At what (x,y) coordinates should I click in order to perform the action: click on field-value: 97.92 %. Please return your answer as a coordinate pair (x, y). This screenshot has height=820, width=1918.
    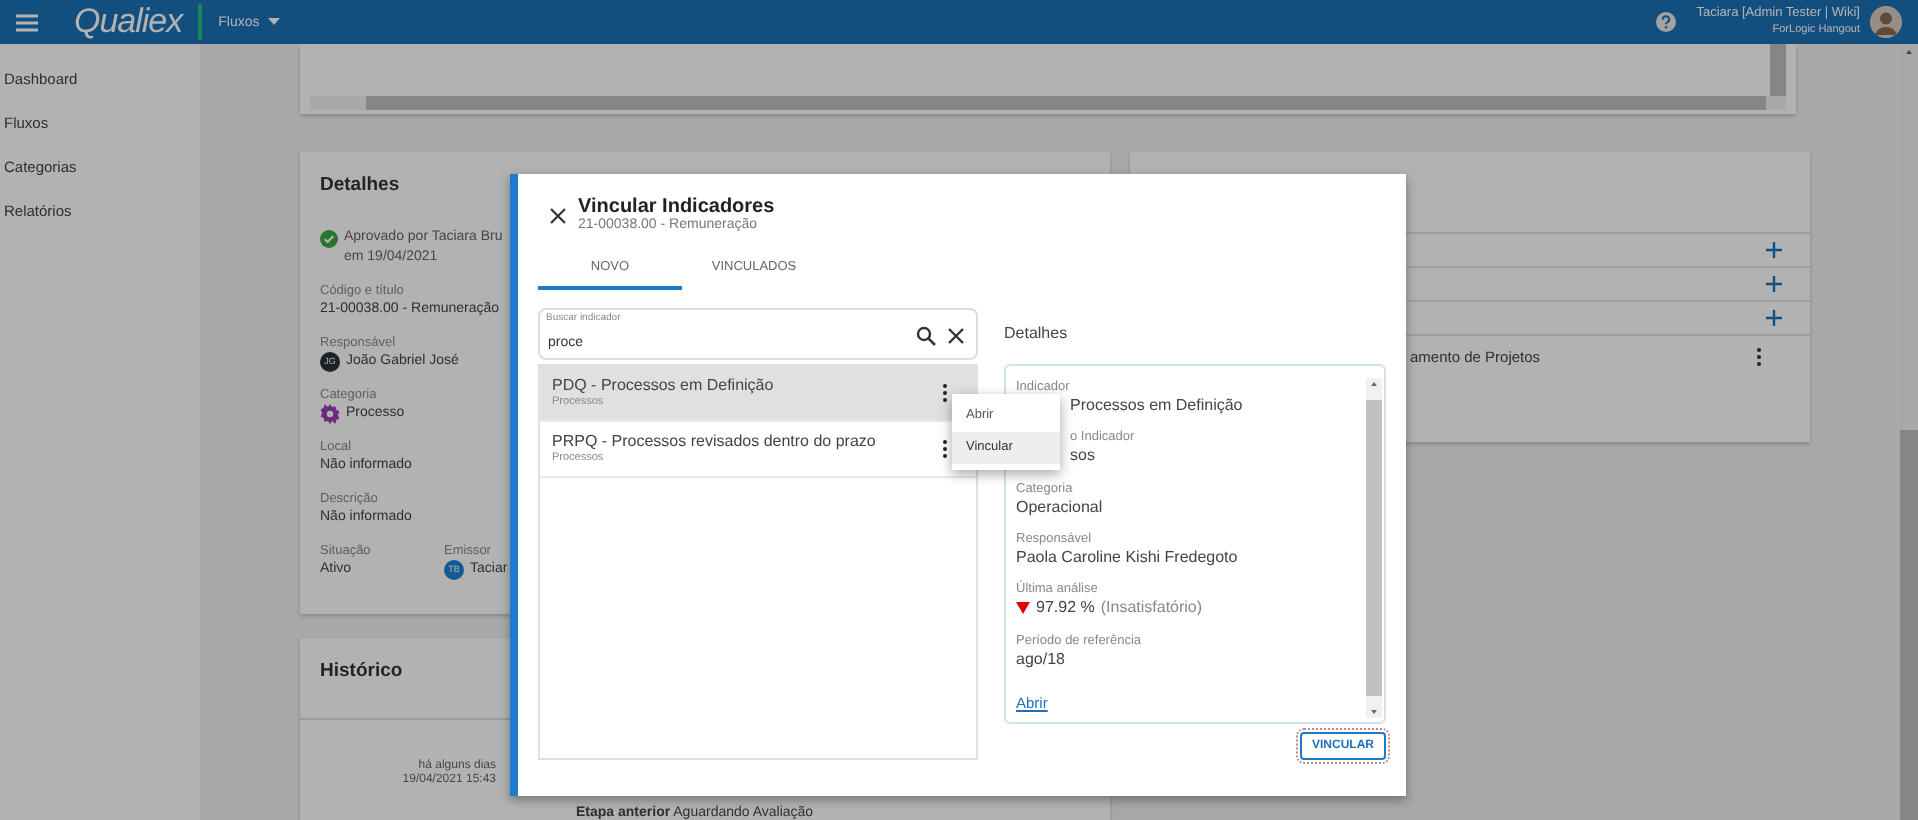
    Looking at the image, I should click on (1065, 608).